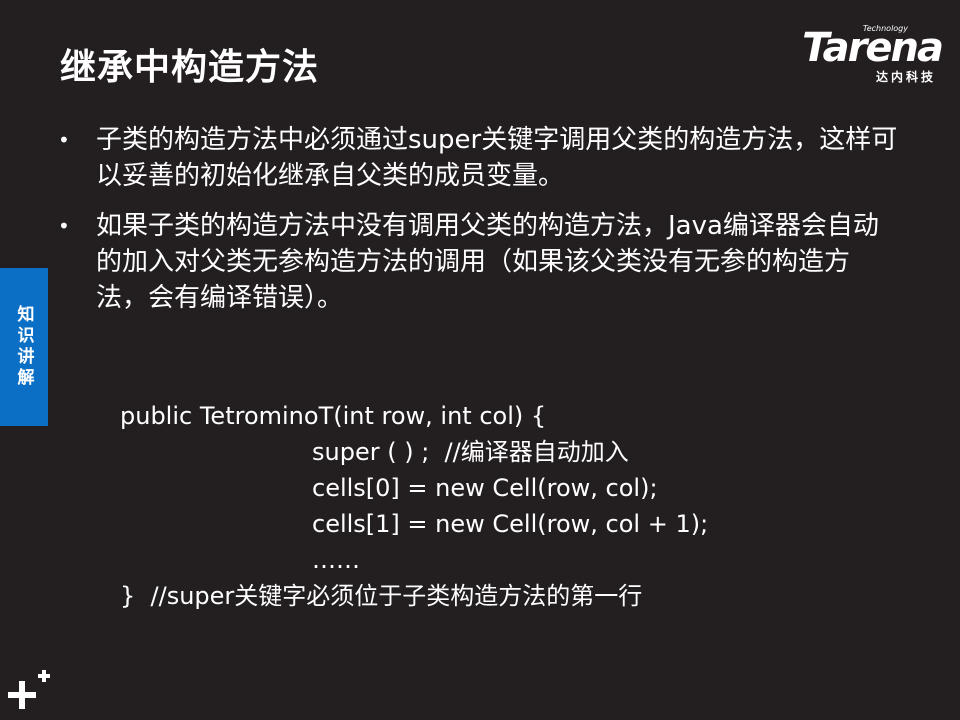 Image resolution: width=960 pixels, height=720 pixels. I want to click on code-line: cells[1] = new Cell(row, col + 1);, so click(510, 524).